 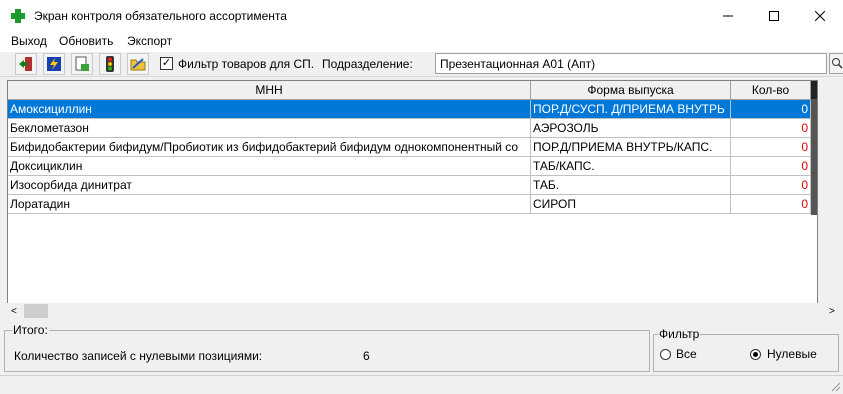 I want to click on minimize-icon, so click(x=728, y=16).